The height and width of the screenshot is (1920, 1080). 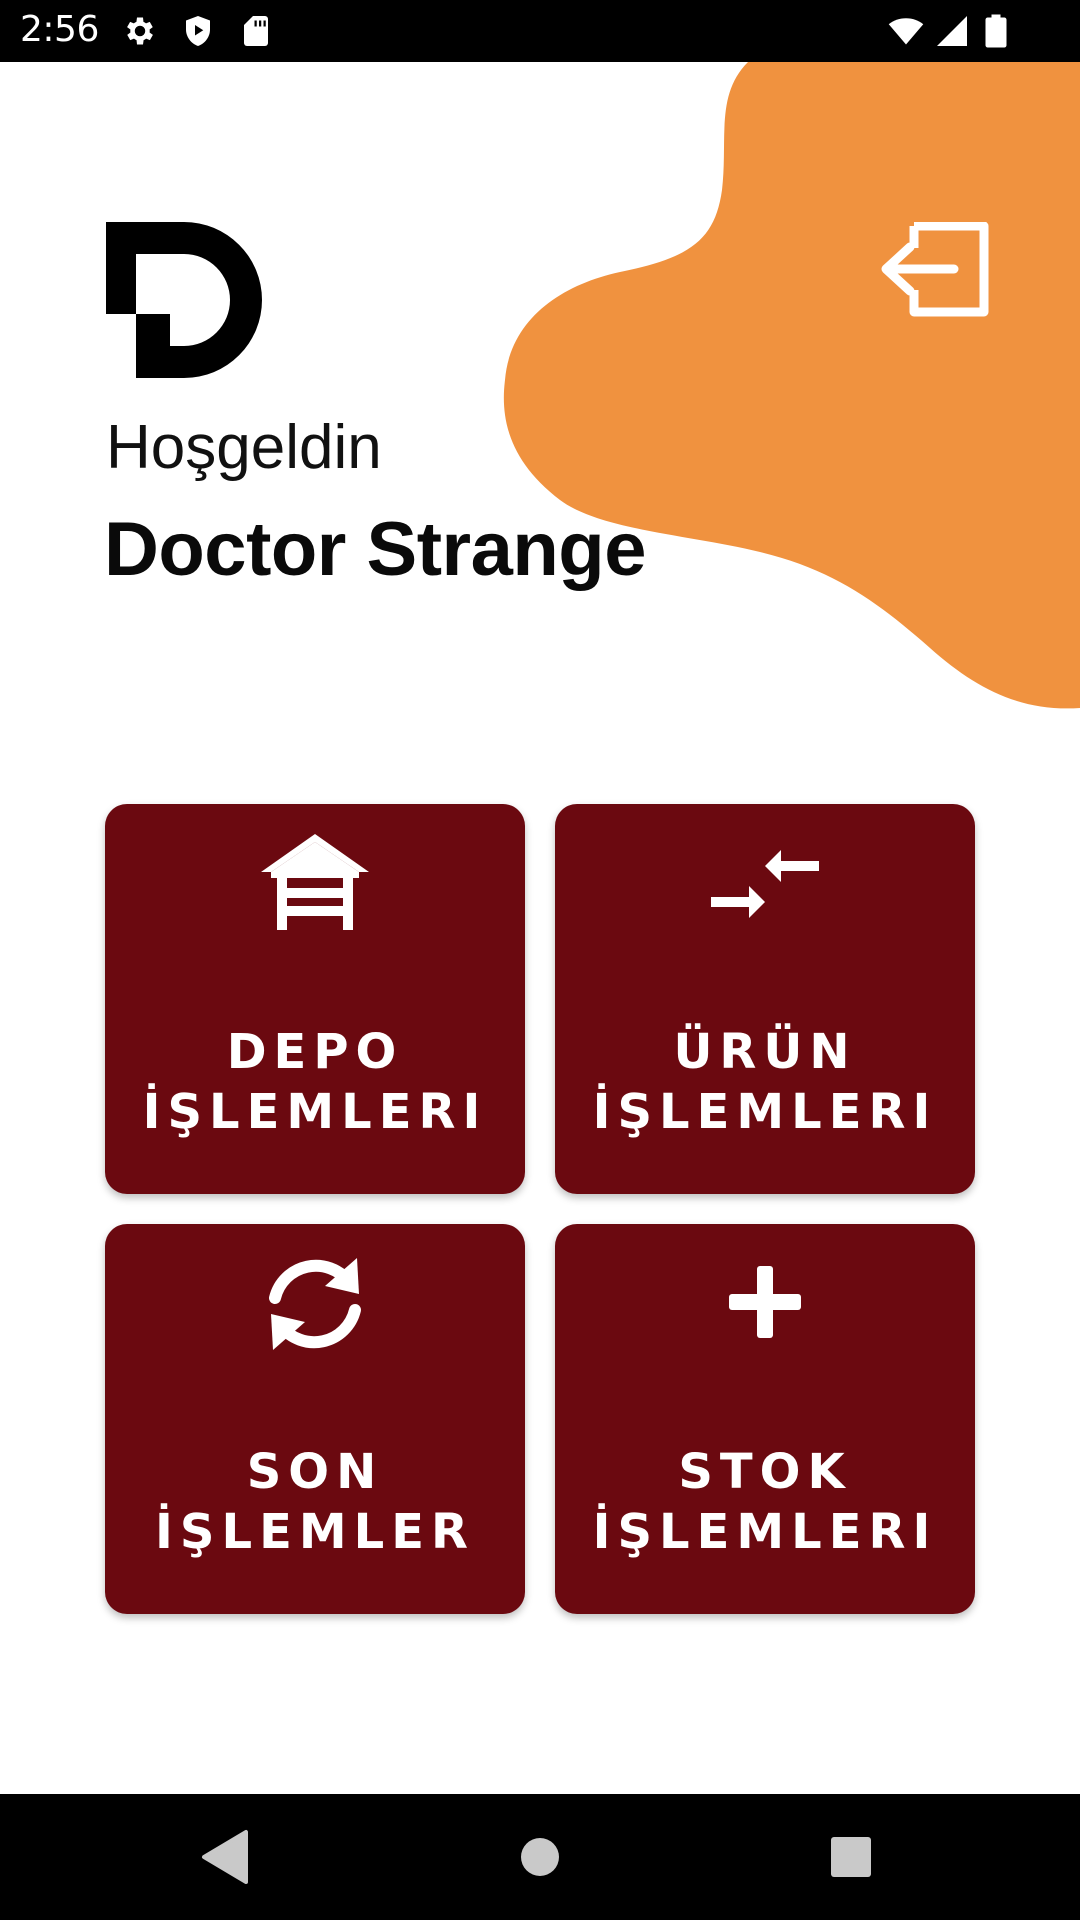 I want to click on greeting-text: Hoşgeldin, so click(x=244, y=447).